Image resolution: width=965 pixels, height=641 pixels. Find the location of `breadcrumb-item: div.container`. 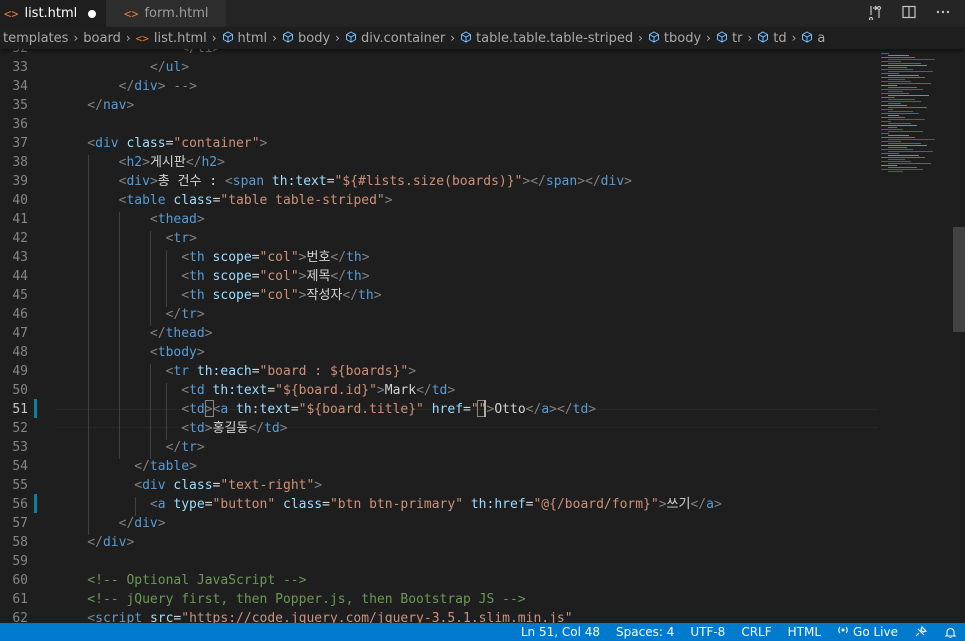

breadcrumb-item: div.container is located at coordinates (395, 38).